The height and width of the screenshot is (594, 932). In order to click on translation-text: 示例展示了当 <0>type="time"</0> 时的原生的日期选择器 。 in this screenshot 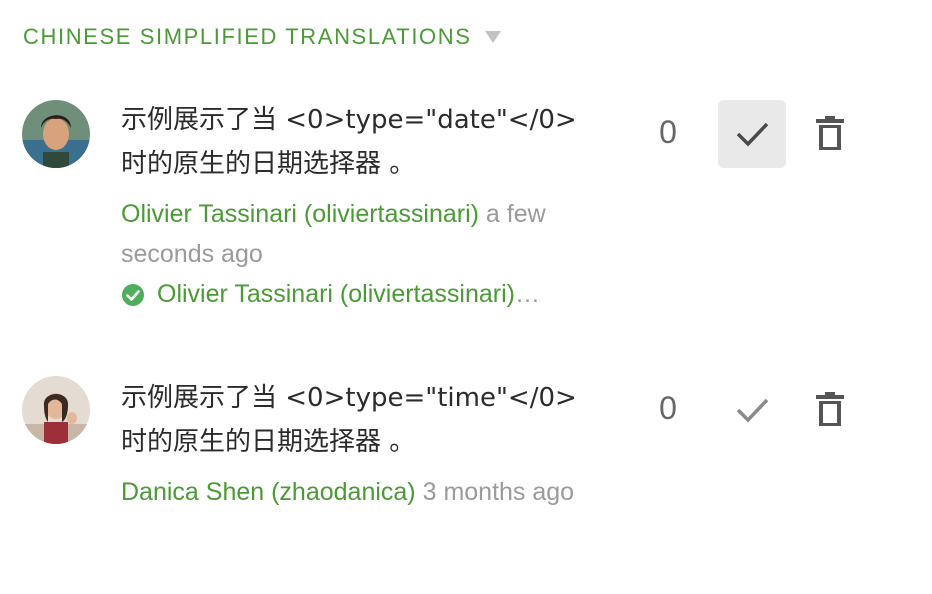, I will do `click(356, 420)`.